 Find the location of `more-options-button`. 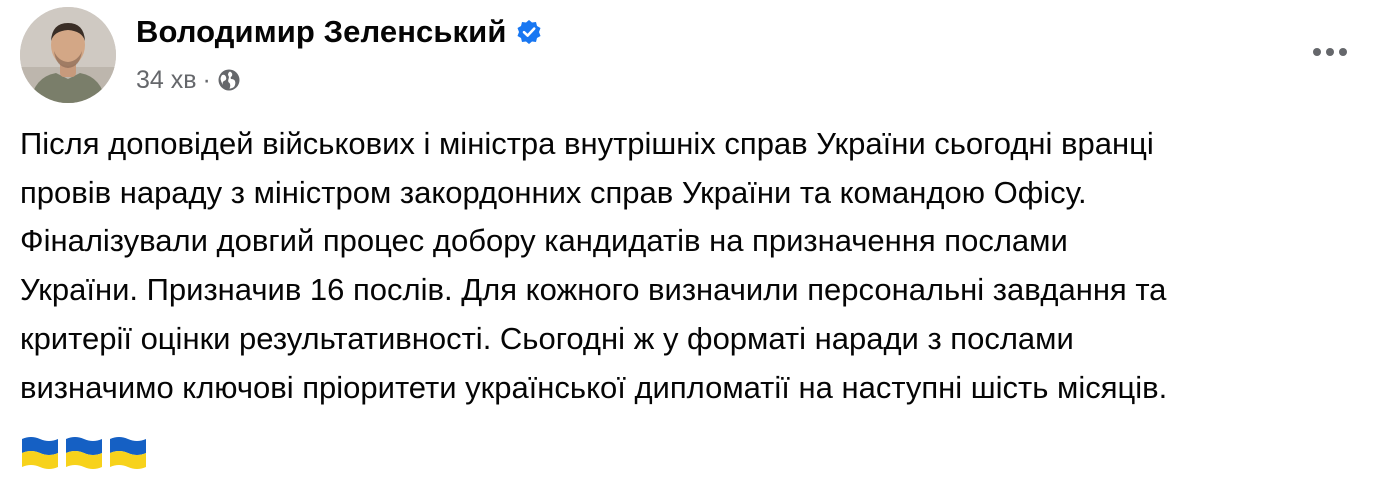

more-options-button is located at coordinates (1330, 52).